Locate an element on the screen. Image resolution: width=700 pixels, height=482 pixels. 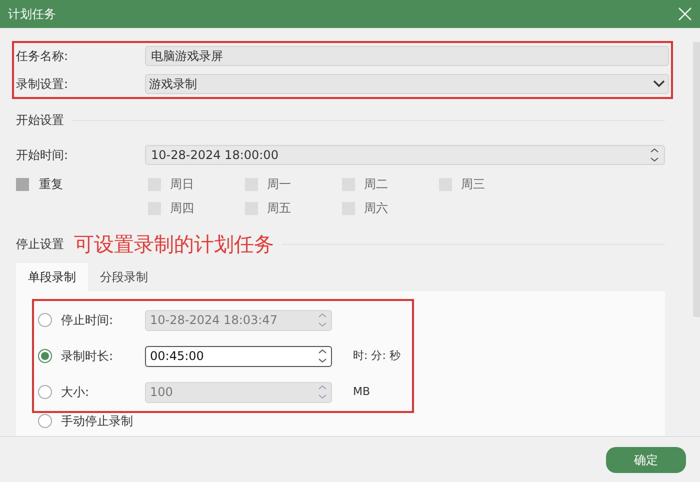
unit-label: MB is located at coordinates (361, 392).